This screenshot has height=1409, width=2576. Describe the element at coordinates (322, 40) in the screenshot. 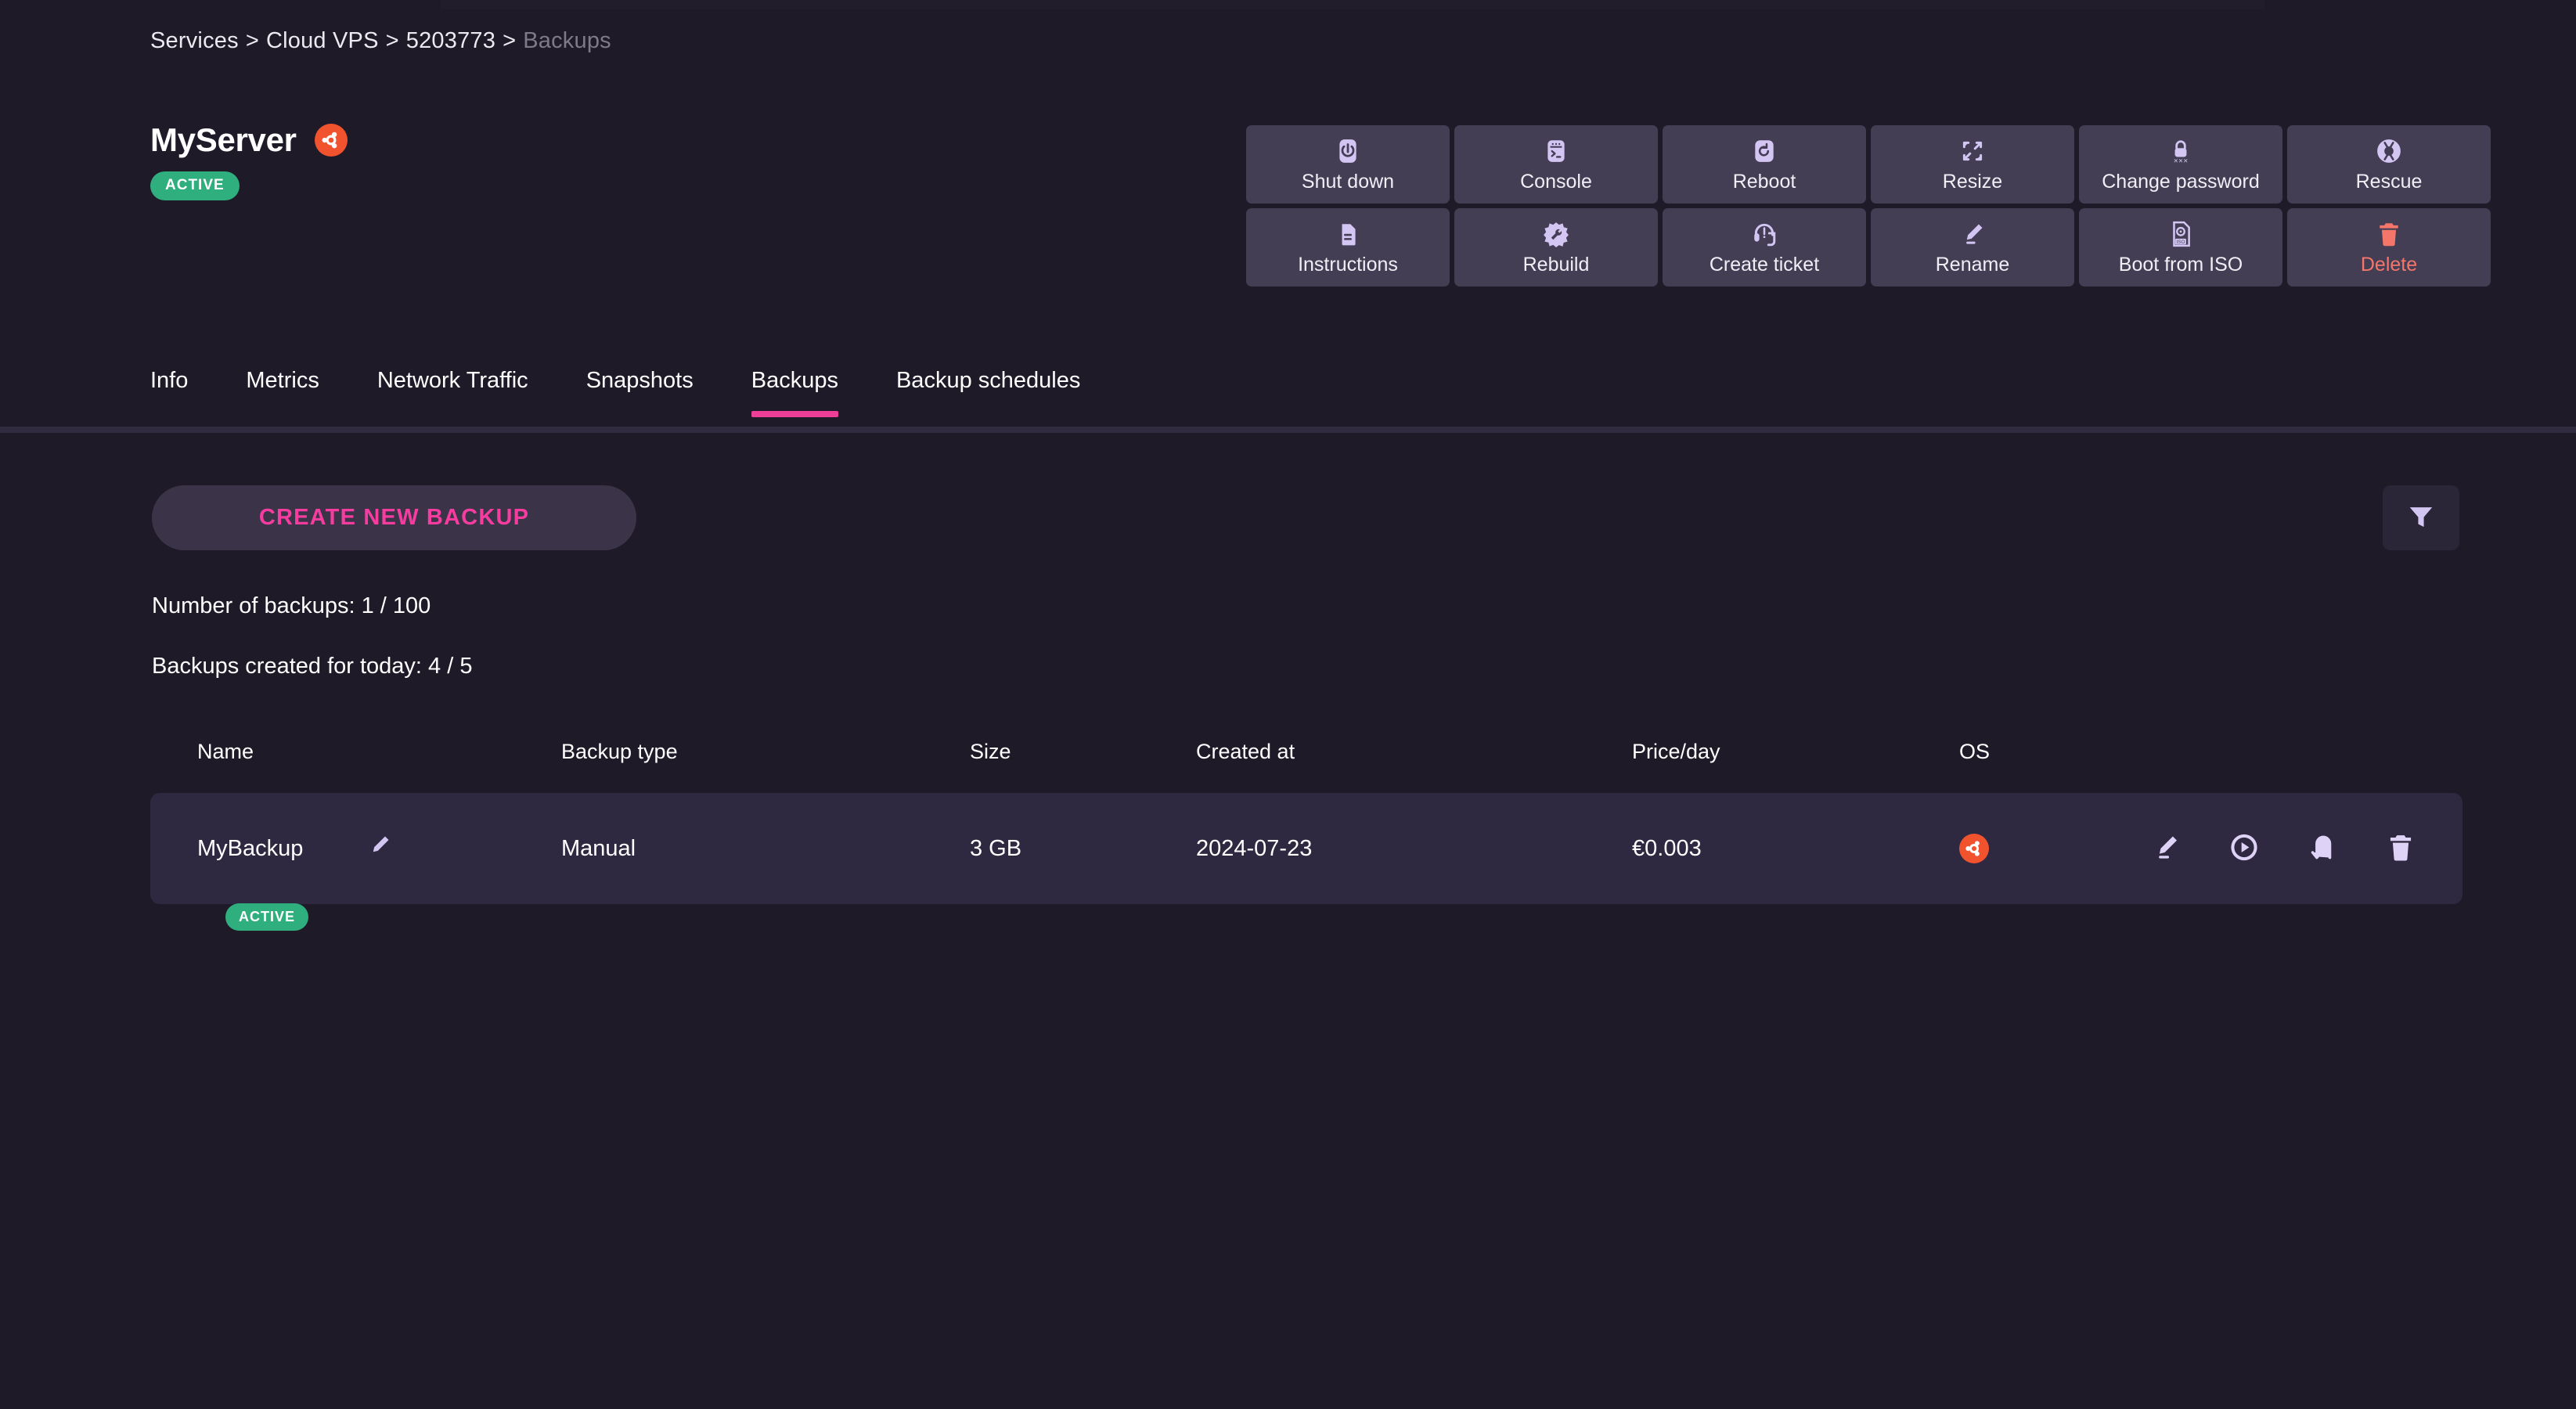

I see `breadcrumb-item-cloud-vps: Cloud VPS` at that location.